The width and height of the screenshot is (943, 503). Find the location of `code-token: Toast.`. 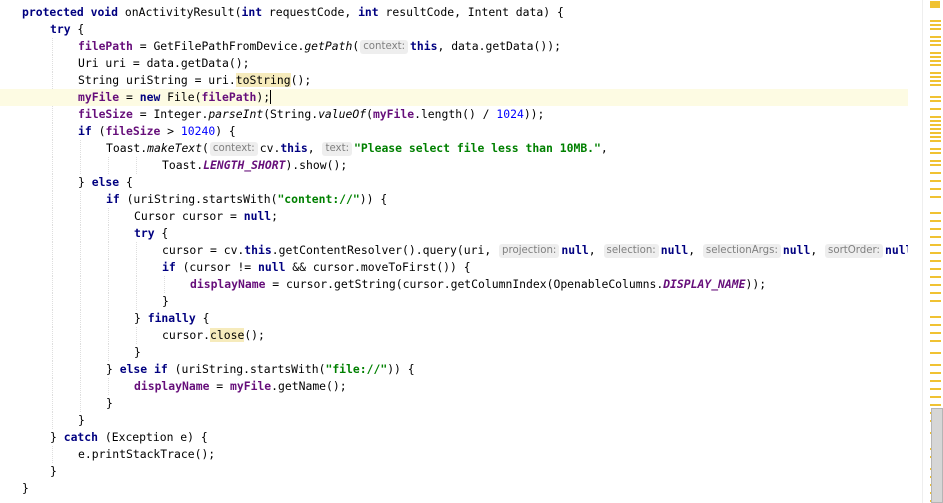

code-token: Toast. is located at coordinates (183, 165).